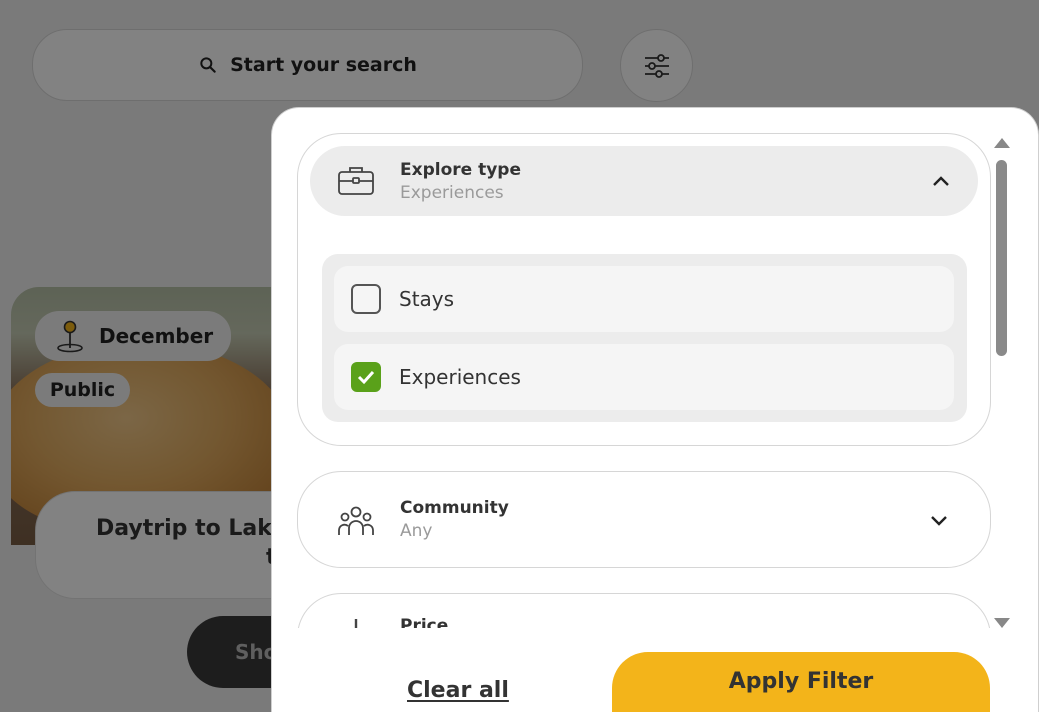 Image resolution: width=1039 pixels, height=712 pixels. I want to click on people-icon, so click(356, 520).